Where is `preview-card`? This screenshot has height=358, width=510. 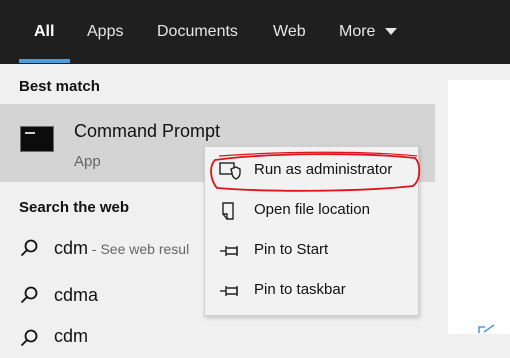
preview-card is located at coordinates (479, 207).